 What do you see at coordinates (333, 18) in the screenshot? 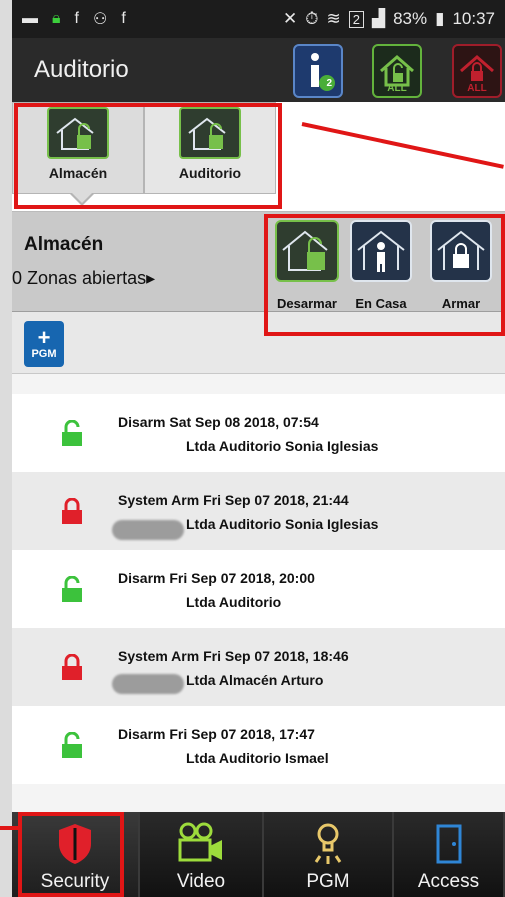
I see `wifi-icon: ≋` at bounding box center [333, 18].